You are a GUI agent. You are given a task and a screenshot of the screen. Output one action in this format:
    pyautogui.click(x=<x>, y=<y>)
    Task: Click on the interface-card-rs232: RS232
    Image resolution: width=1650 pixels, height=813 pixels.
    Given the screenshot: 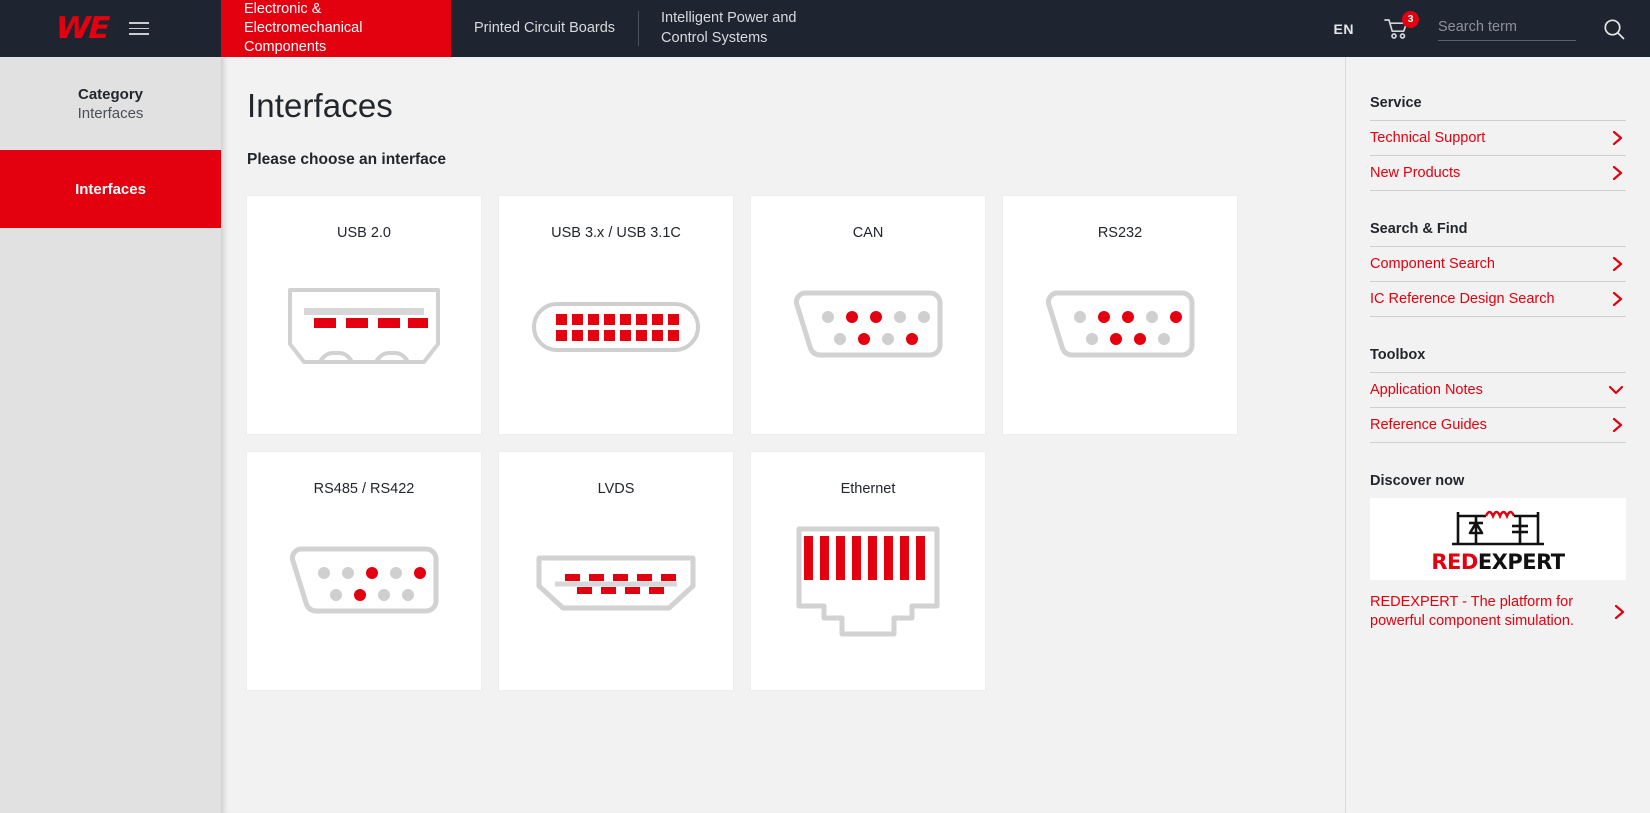 What is the action you would take?
    pyautogui.click(x=1120, y=315)
    